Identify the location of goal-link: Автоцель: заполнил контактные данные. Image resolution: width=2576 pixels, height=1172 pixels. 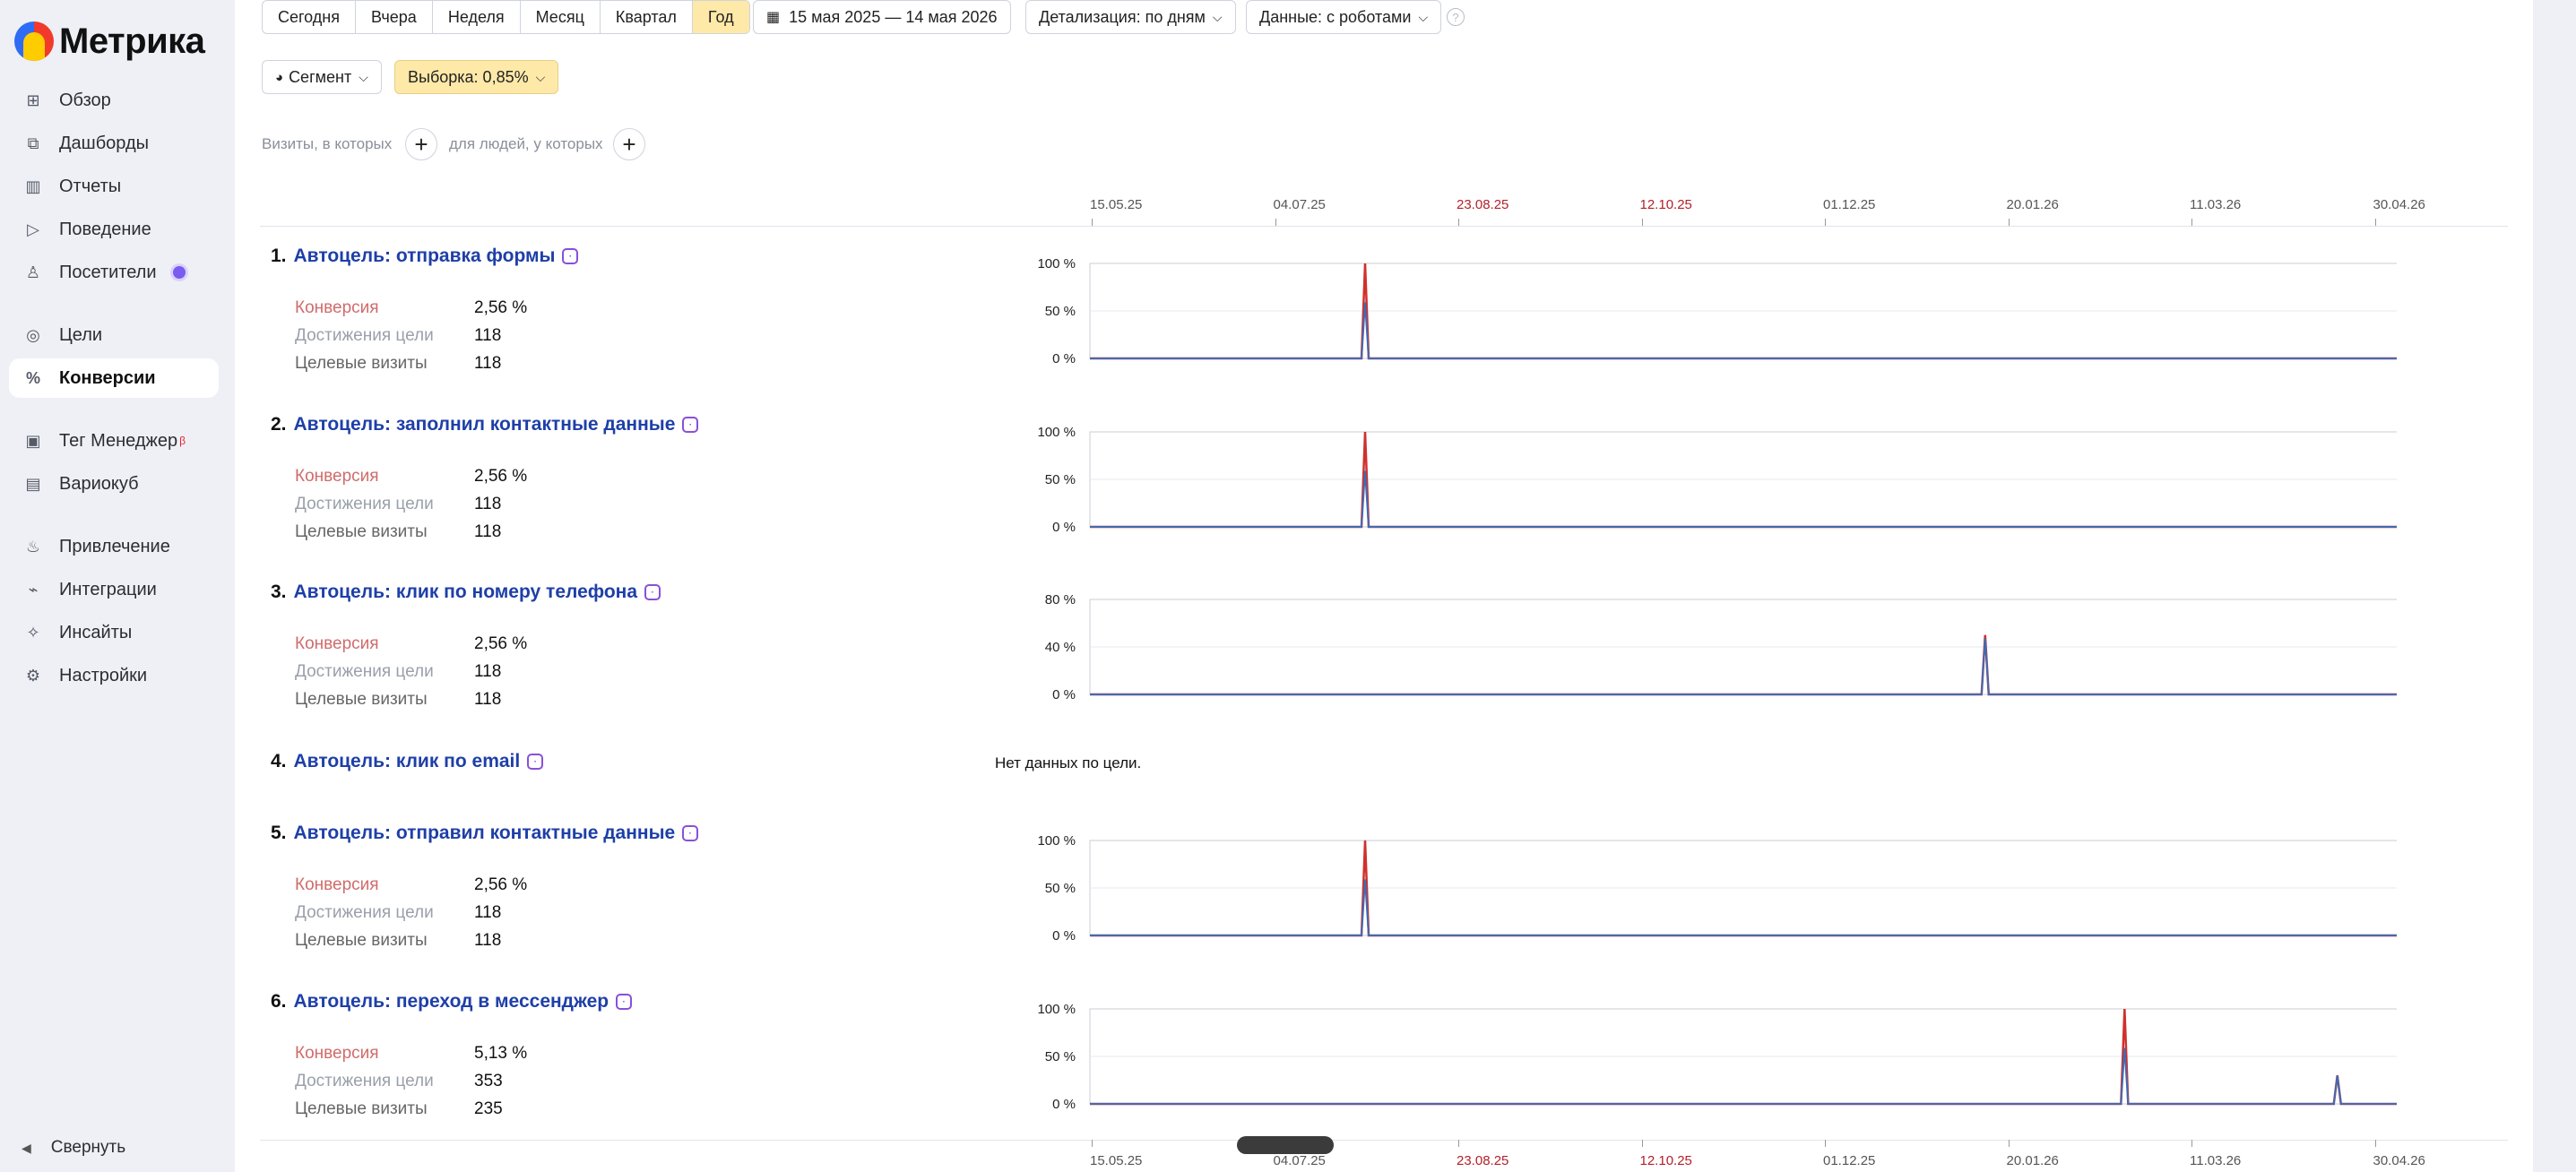
(485, 424).